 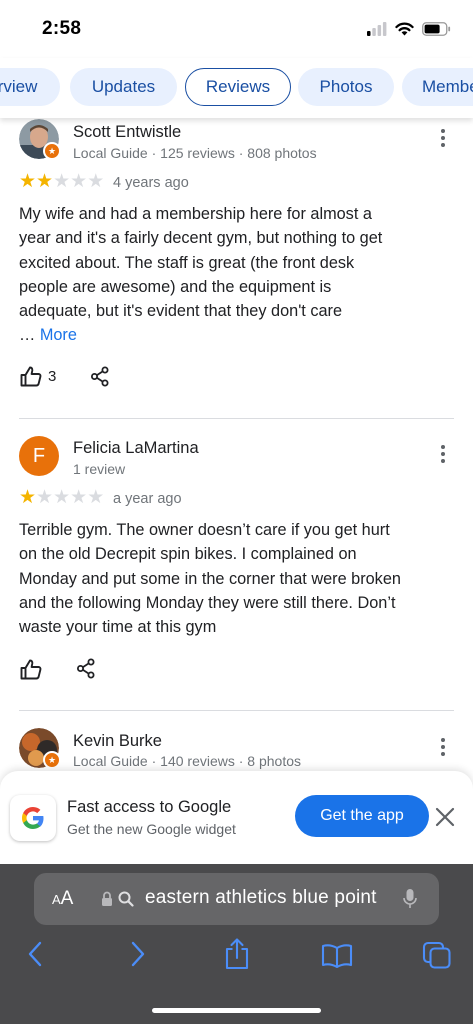 I want to click on address-bar: AA eastern athletics blue point, so click(x=236, y=899).